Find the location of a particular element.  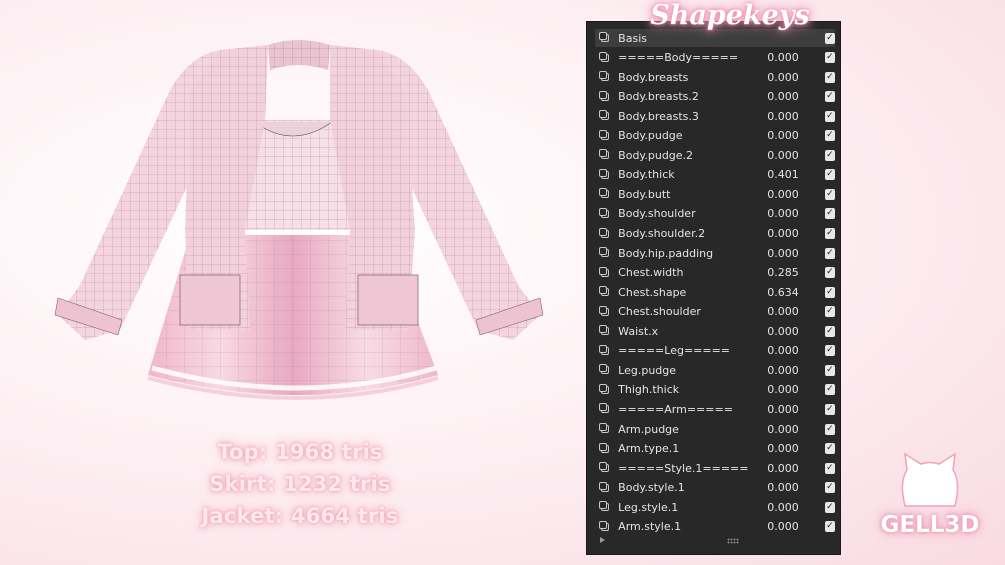

shapekey-row: =====Style.1===== 0.000 ✓ is located at coordinates (715, 468).